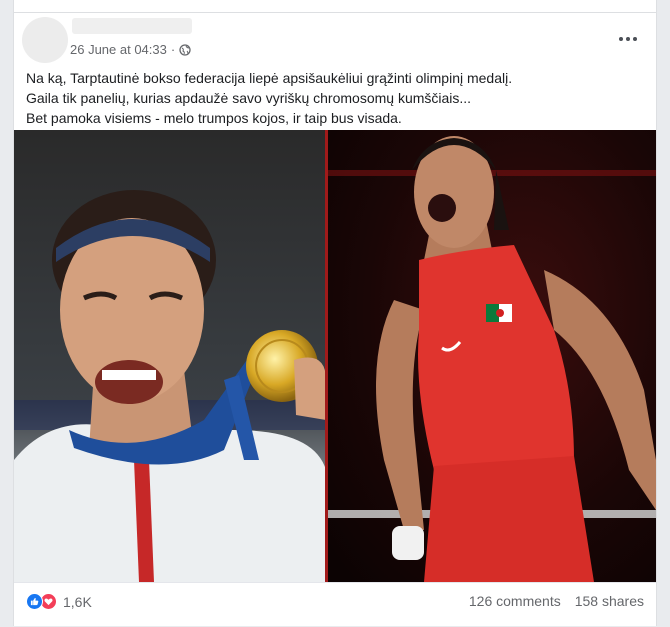 This screenshot has width=670, height=627. What do you see at coordinates (132, 26) in the screenshot?
I see `author-name-redacted` at bounding box center [132, 26].